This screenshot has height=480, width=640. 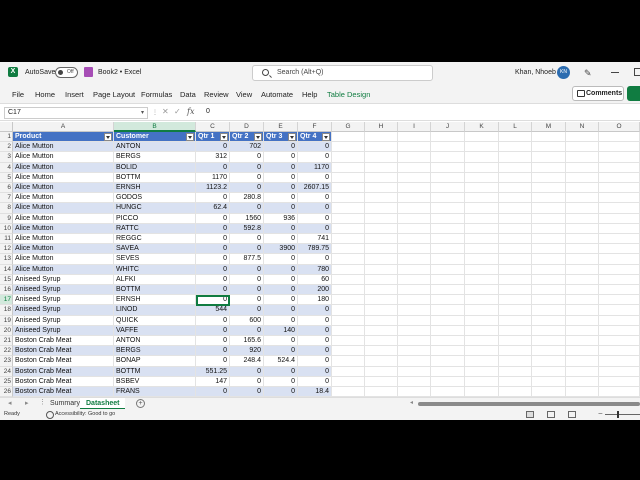 What do you see at coordinates (247, 228) in the screenshot?
I see `table-cell: 592.8` at bounding box center [247, 228].